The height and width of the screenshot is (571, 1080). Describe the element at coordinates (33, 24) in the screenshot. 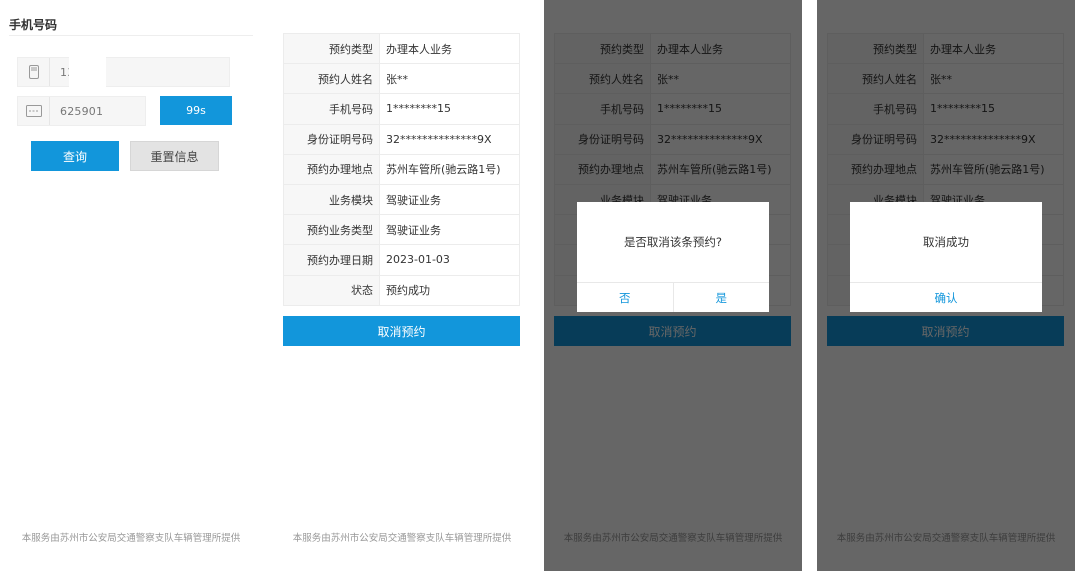

I see `tab-phone: 手机号码` at that location.